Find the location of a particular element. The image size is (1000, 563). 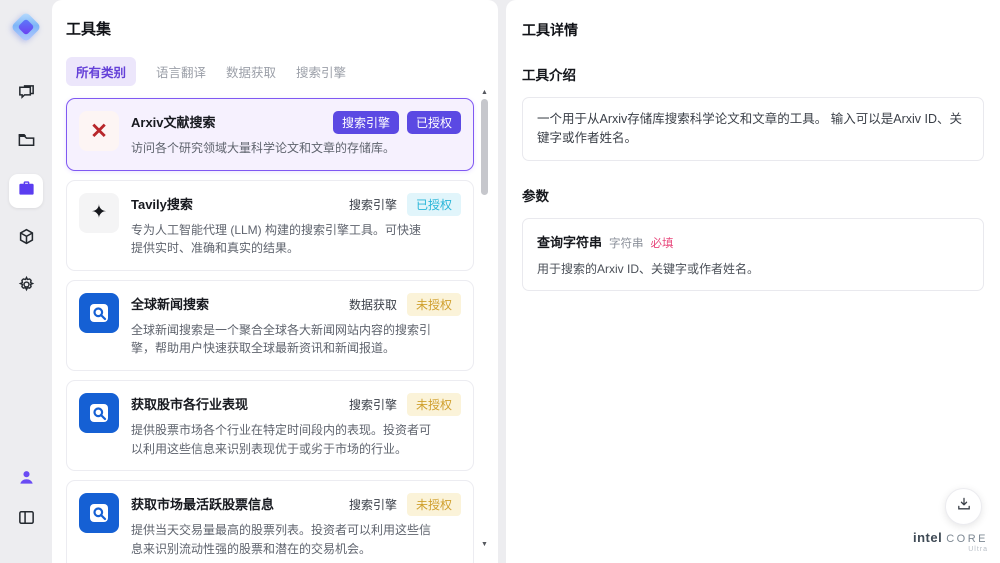

page-title: 工具集 is located at coordinates (89, 29).